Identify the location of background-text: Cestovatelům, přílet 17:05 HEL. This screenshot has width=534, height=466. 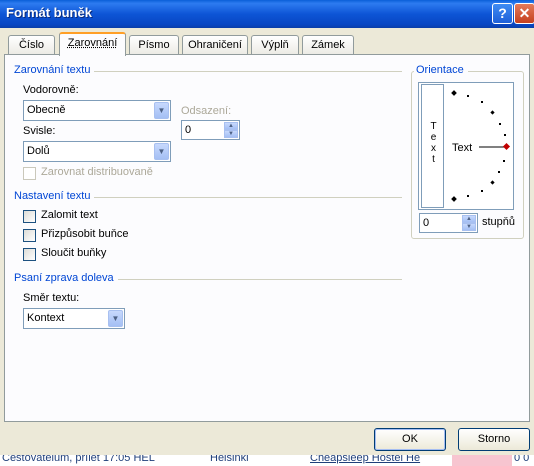
(78, 459).